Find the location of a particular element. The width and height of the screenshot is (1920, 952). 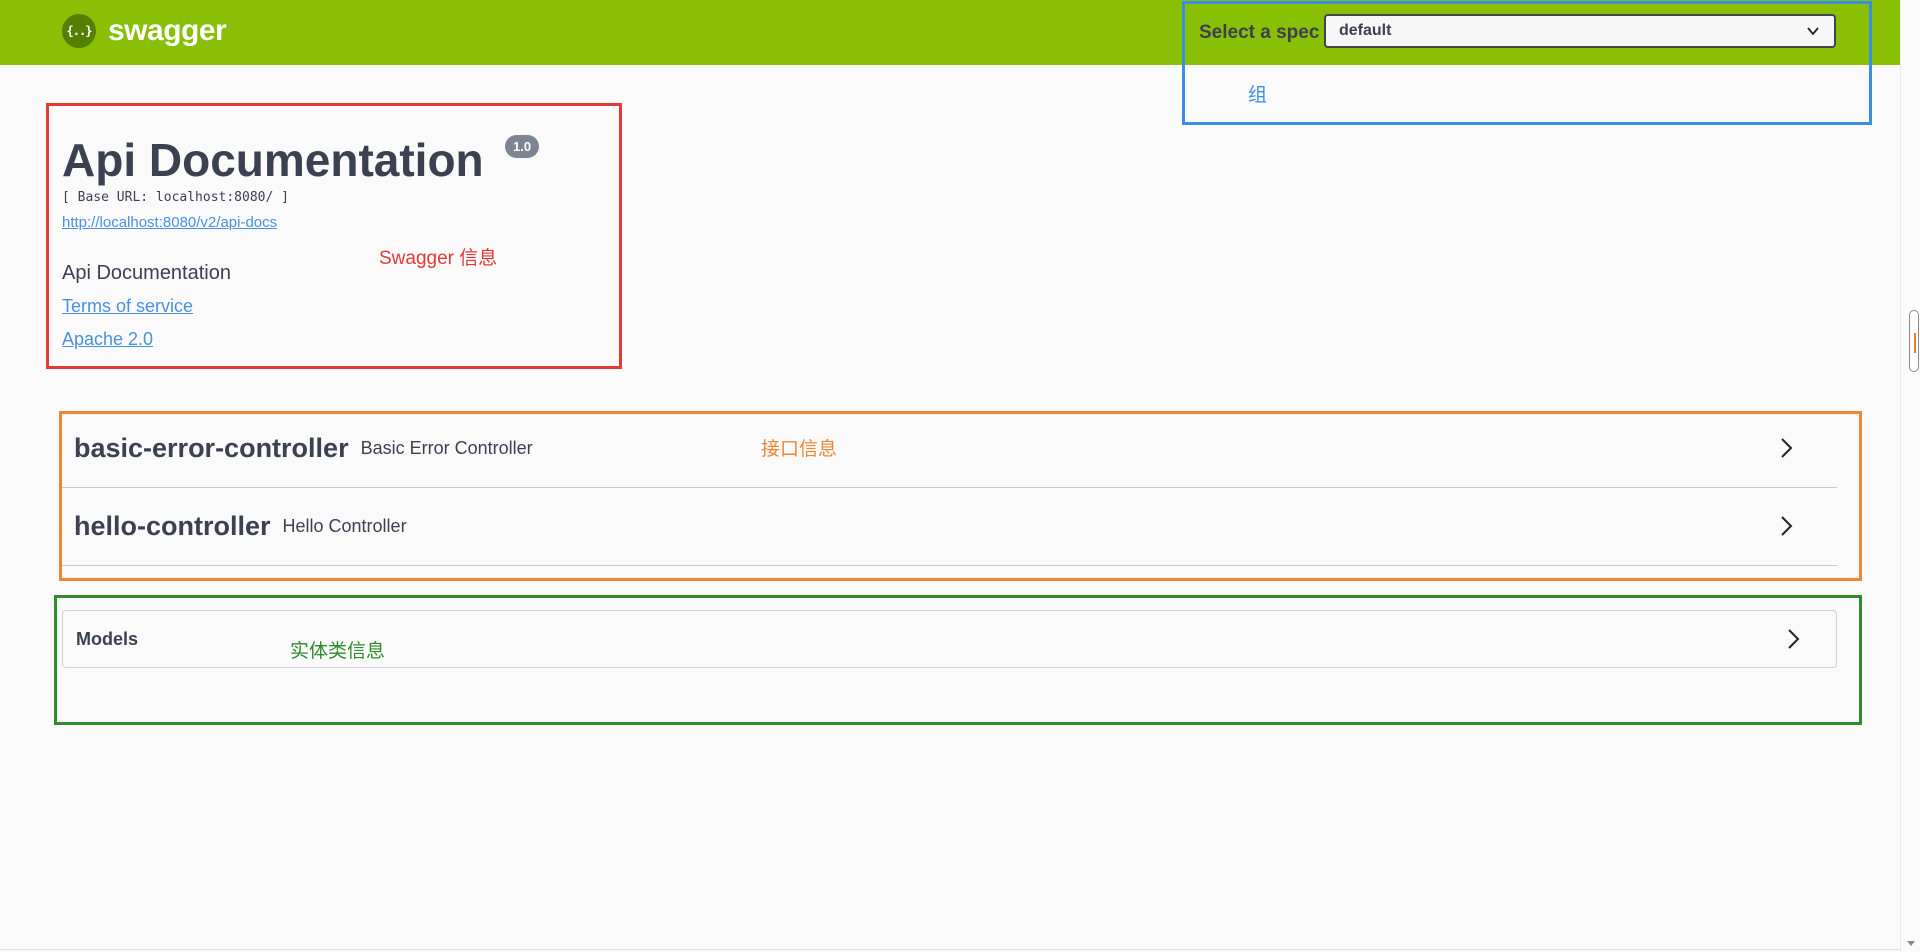

scrollbar-thumb is located at coordinates (1914, 341).